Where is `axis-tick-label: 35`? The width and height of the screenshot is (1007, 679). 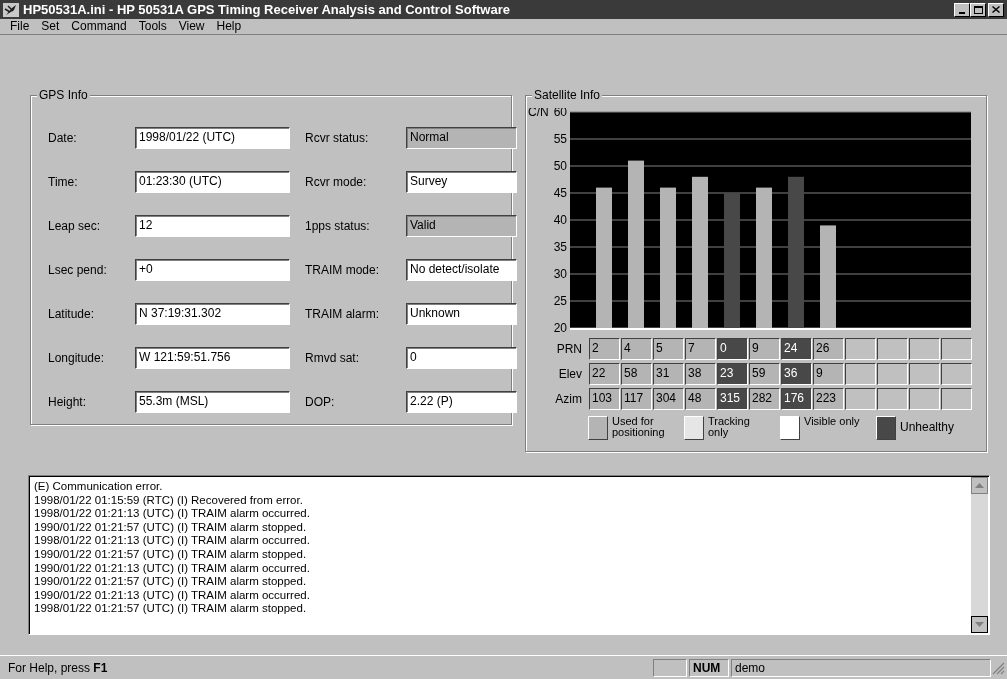 axis-tick-label: 35 is located at coordinates (560, 247).